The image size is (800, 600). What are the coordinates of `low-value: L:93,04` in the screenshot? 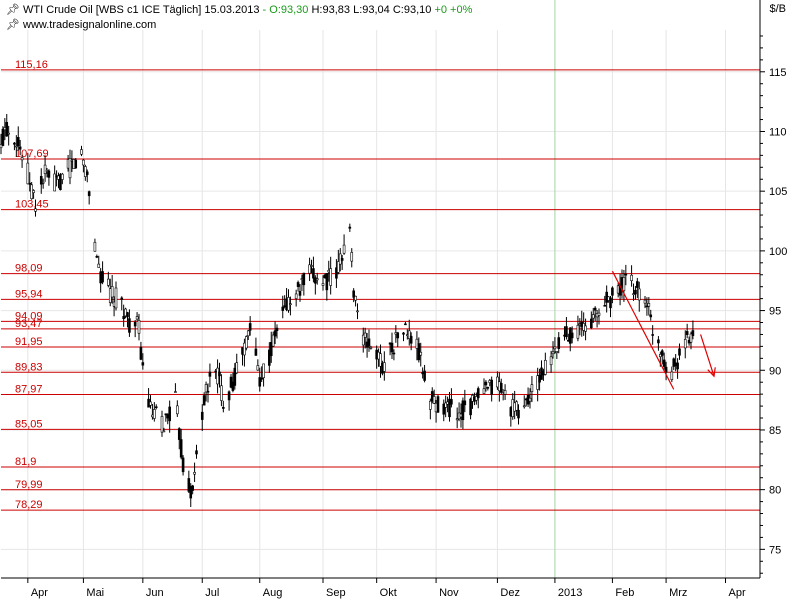 It's located at (371, 10).